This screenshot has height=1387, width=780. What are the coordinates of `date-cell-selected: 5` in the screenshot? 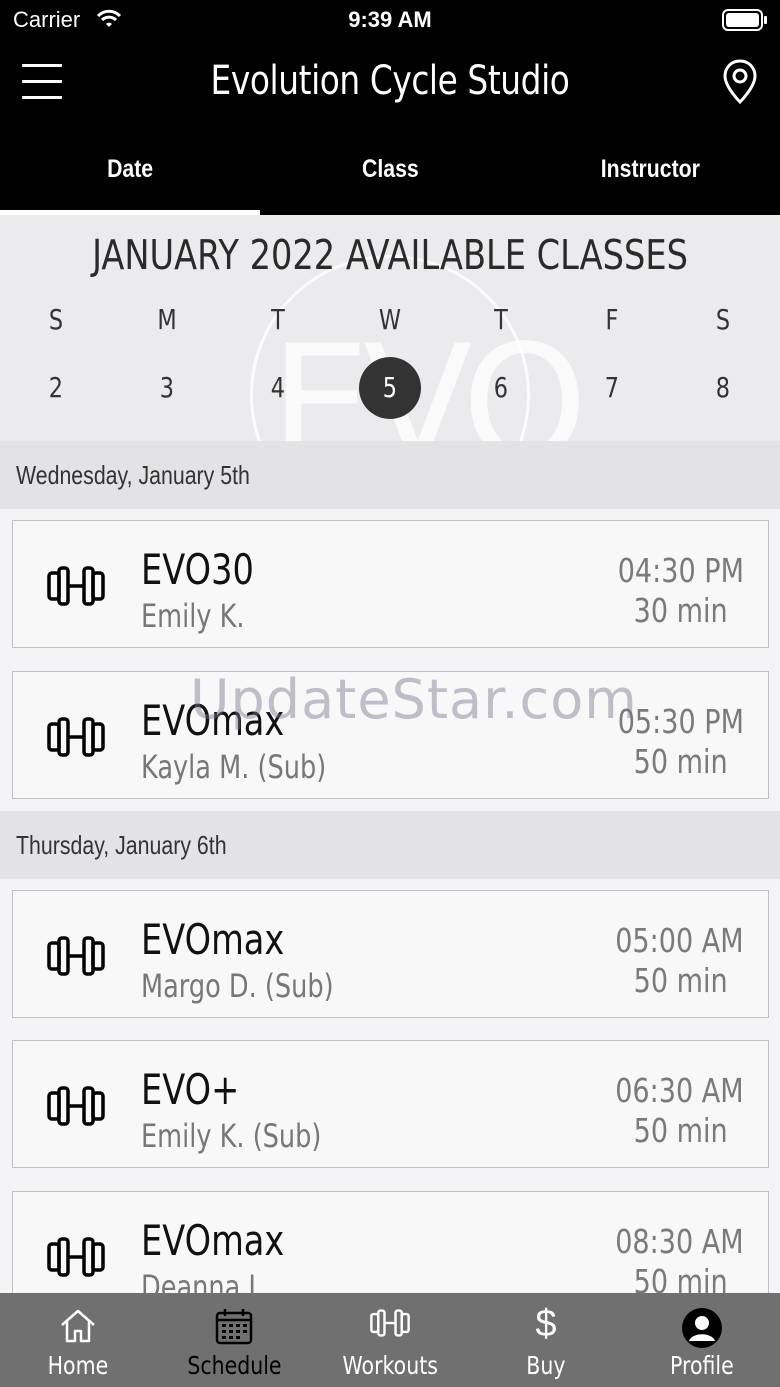 It's located at (390, 388).